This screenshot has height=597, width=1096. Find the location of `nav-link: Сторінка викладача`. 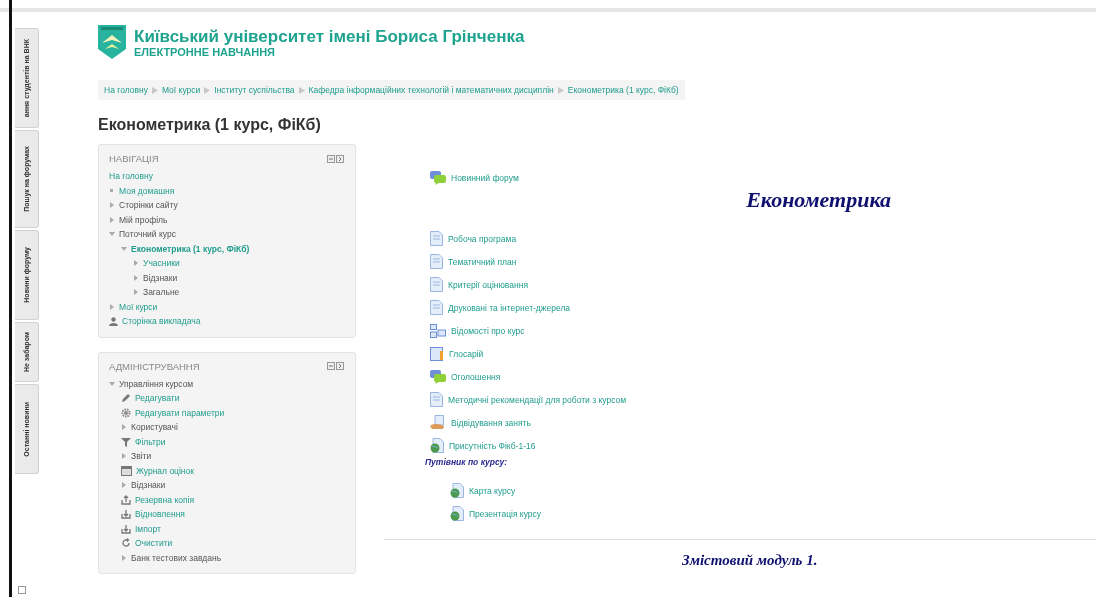

nav-link: Сторінка викладача is located at coordinates (161, 321).